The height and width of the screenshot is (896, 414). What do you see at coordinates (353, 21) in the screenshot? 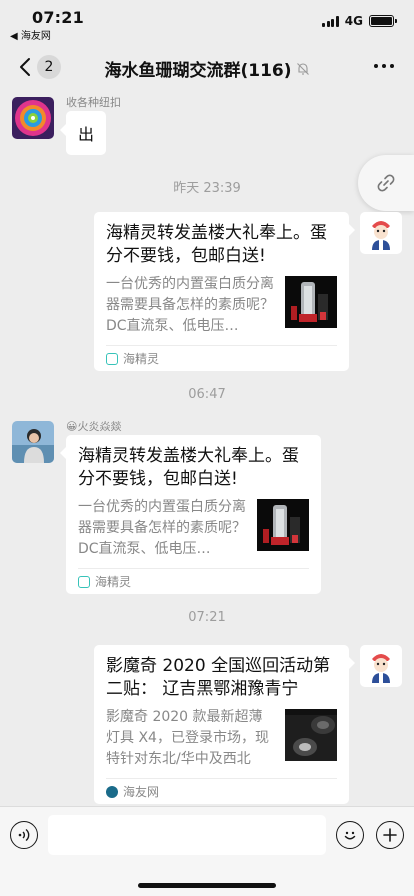
I see `network-type: 4G` at bounding box center [353, 21].